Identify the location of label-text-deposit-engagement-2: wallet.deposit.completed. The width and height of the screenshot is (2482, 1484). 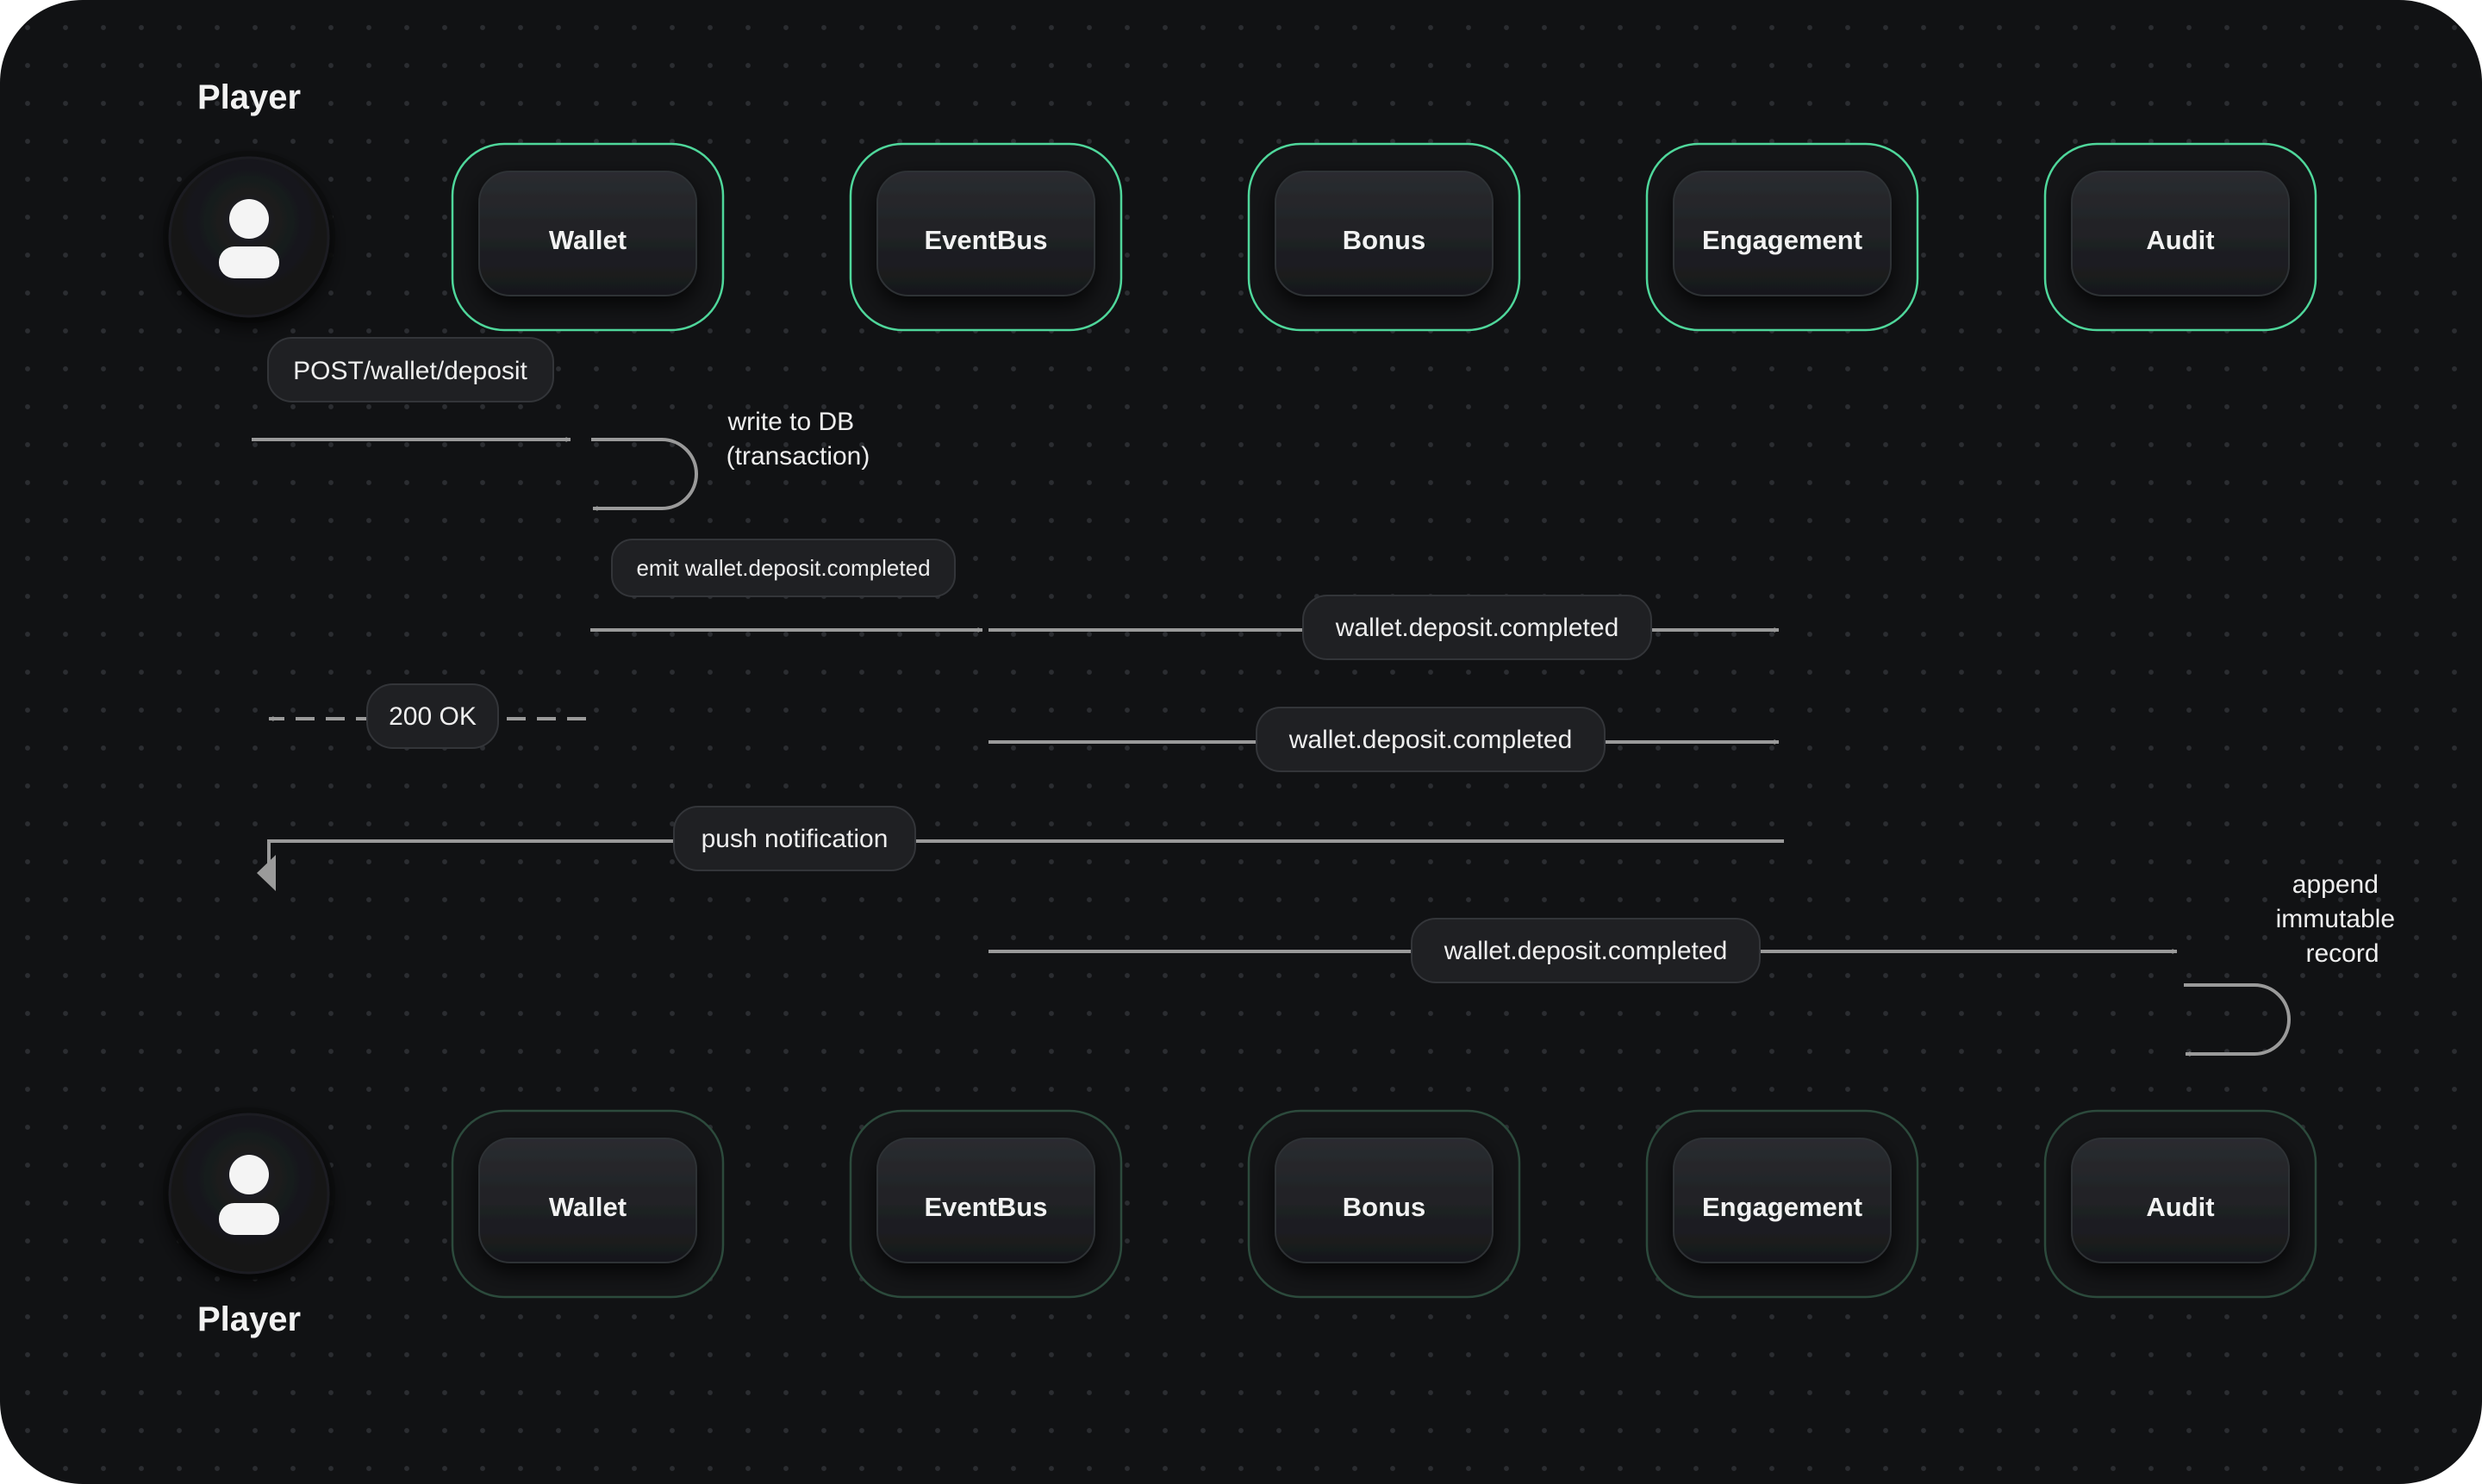
(1430, 740).